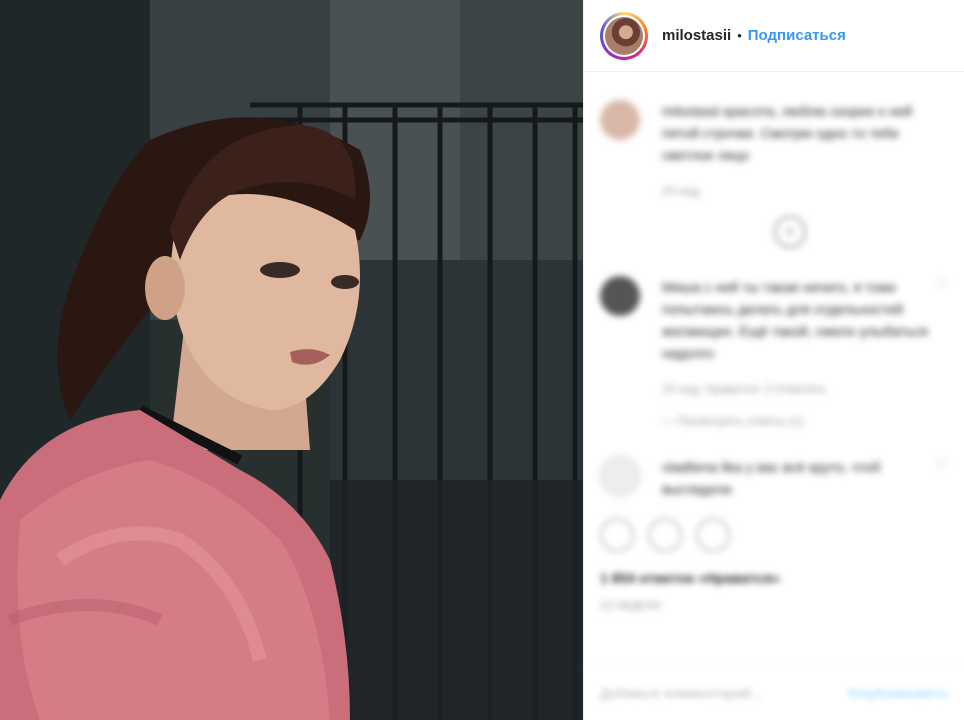 Image resolution: width=964 pixels, height=720 pixels. What do you see at coordinates (898, 693) in the screenshot?
I see `publish-button: Опубликовать` at bounding box center [898, 693].